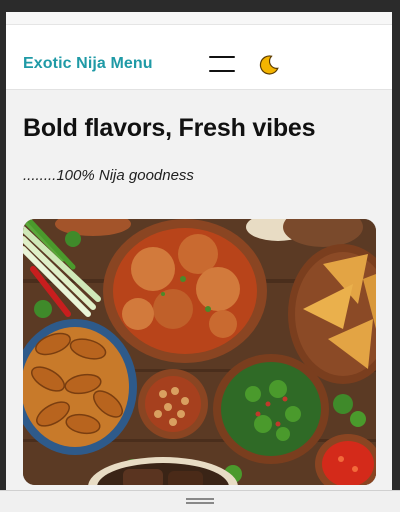 This screenshot has width=400, height=512. Describe the element at coordinates (222, 64) in the screenshot. I see `hamburger-menu-icon` at that location.